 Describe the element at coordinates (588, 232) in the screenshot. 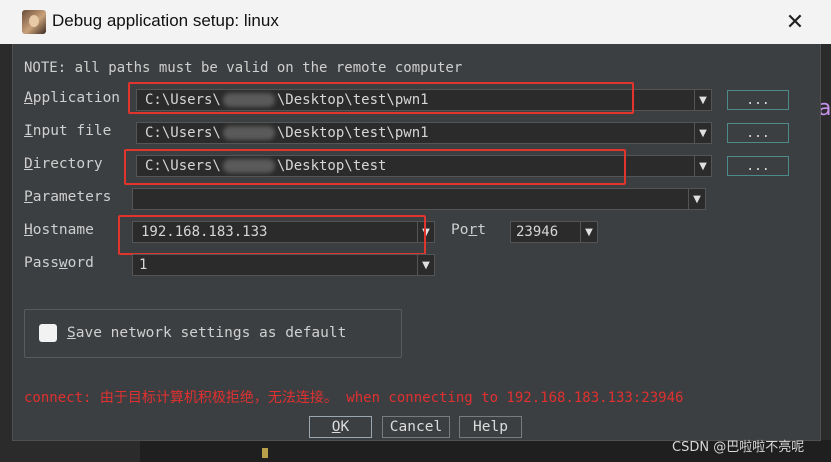

I see `port-dropdown-arrow: ▼` at that location.